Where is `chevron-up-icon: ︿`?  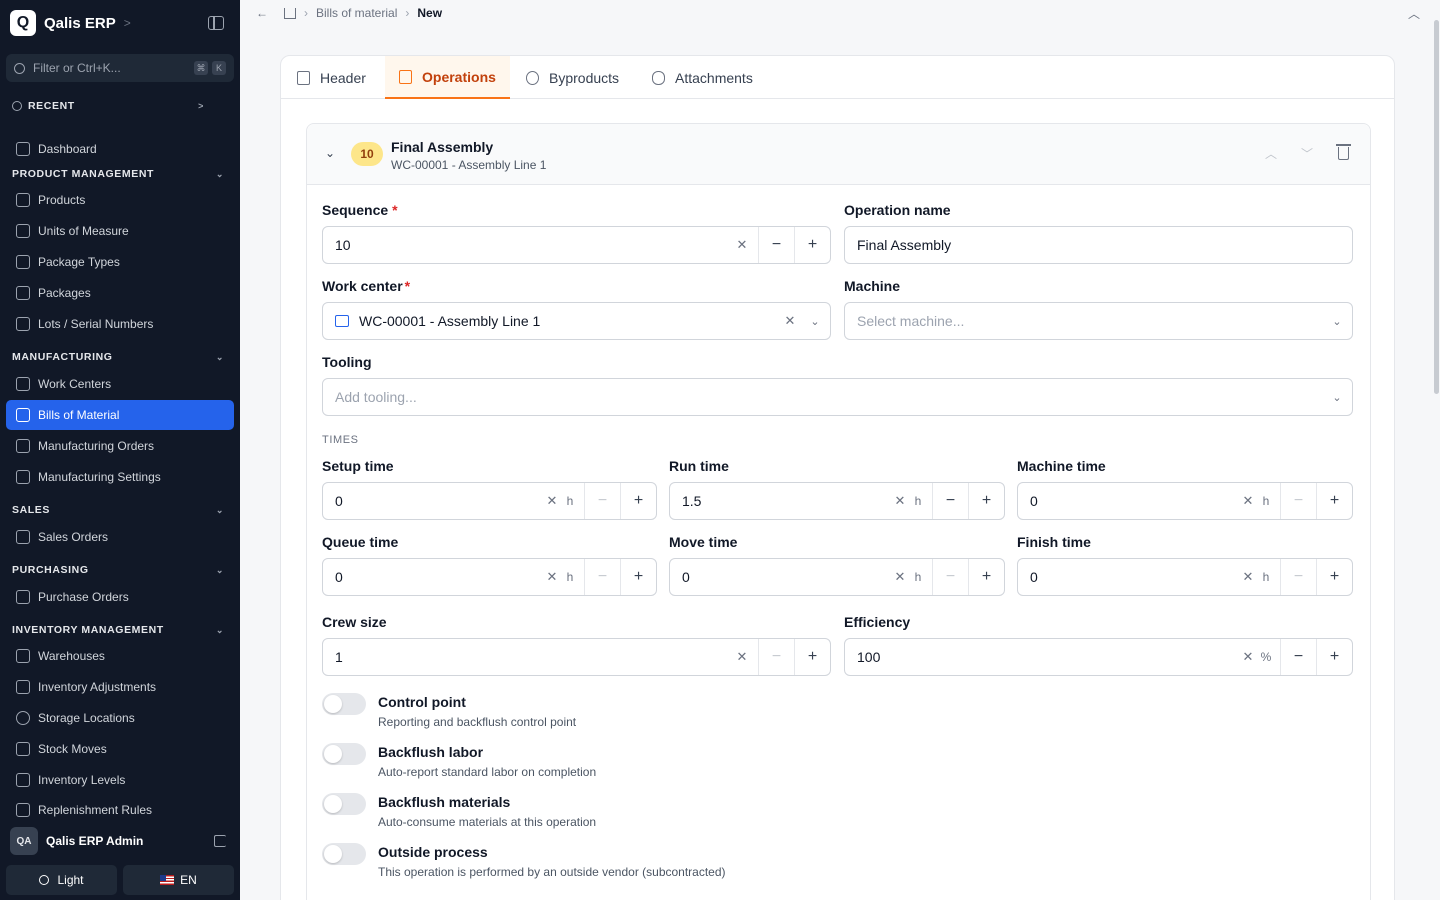 chevron-up-icon: ︿ is located at coordinates (1414, 13).